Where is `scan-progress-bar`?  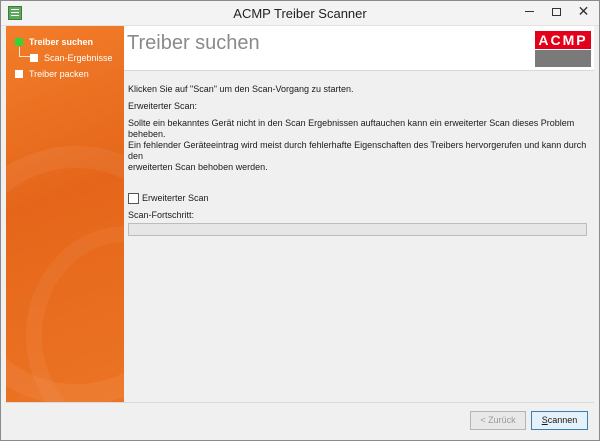
scan-progress-bar is located at coordinates (357, 229).